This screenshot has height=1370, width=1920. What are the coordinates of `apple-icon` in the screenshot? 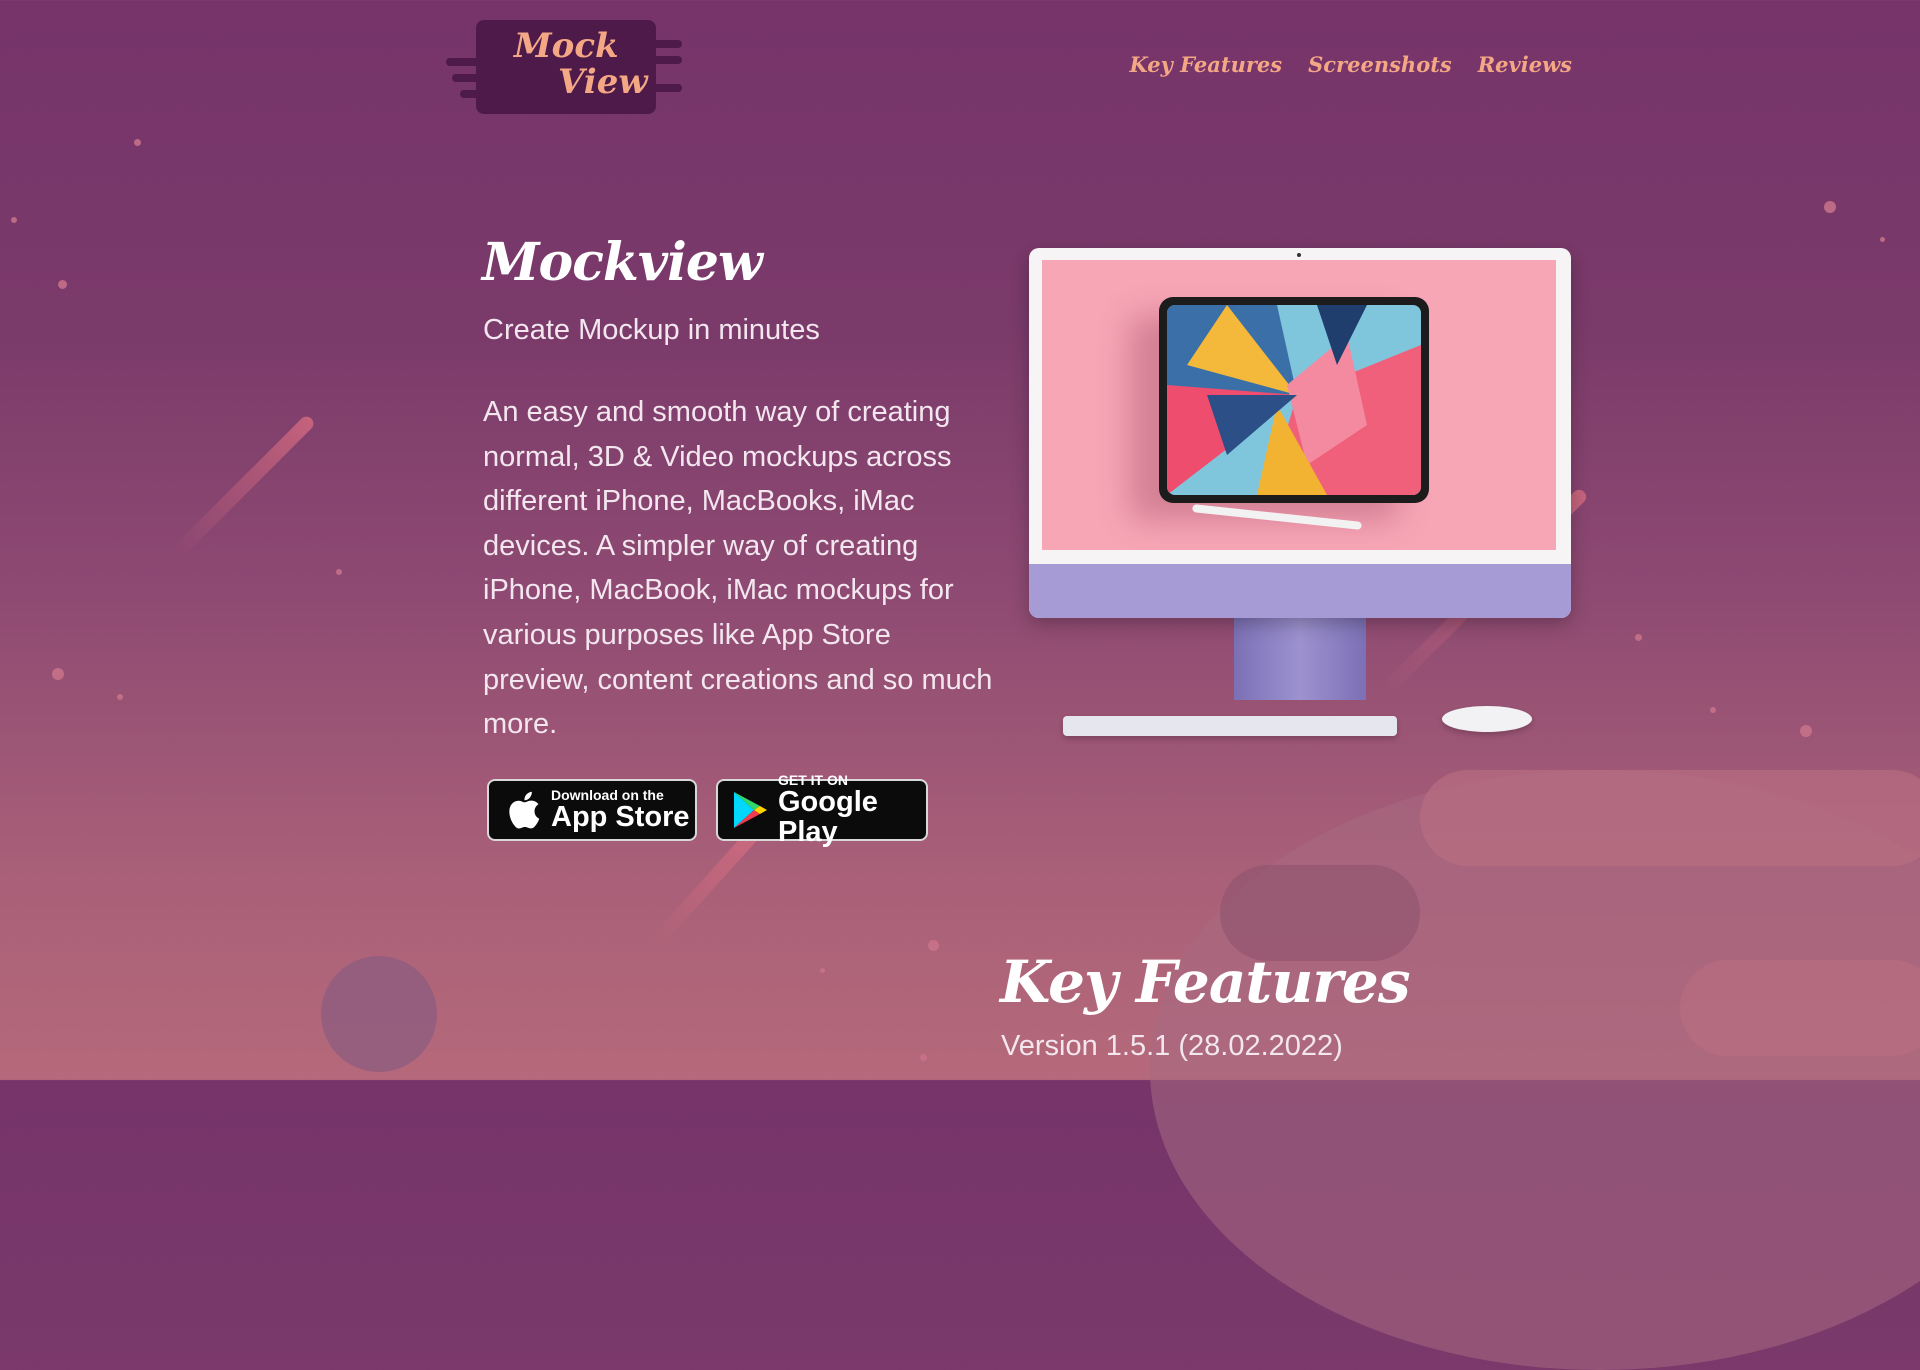 It's located at (524, 810).